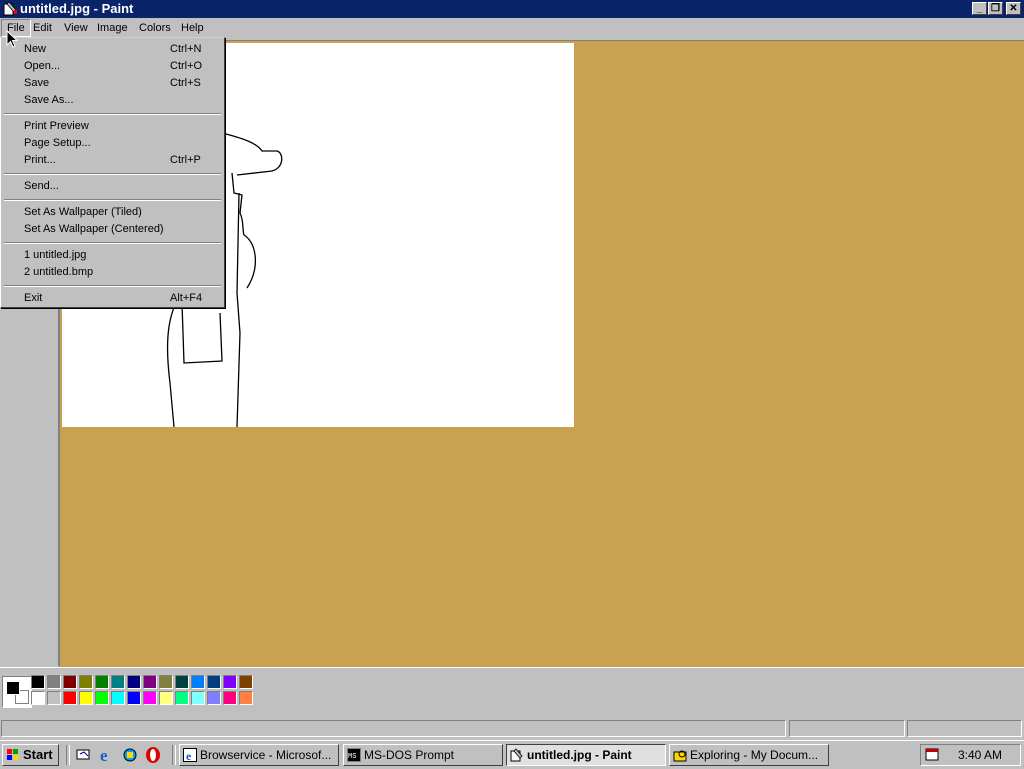  I want to click on foreground-color-swatch, so click(13, 688).